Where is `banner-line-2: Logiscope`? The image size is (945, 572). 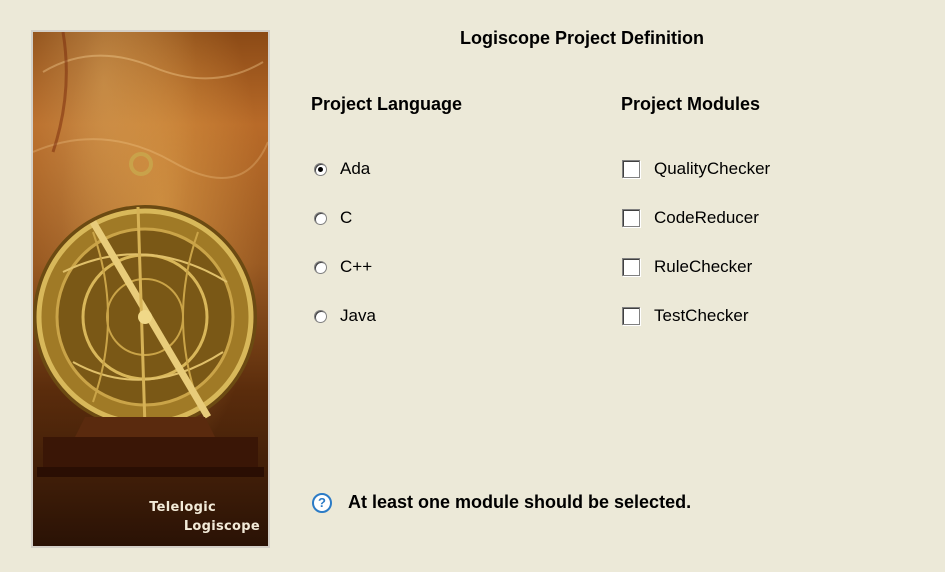
banner-line-2: Logiscope is located at coordinates (221, 526).